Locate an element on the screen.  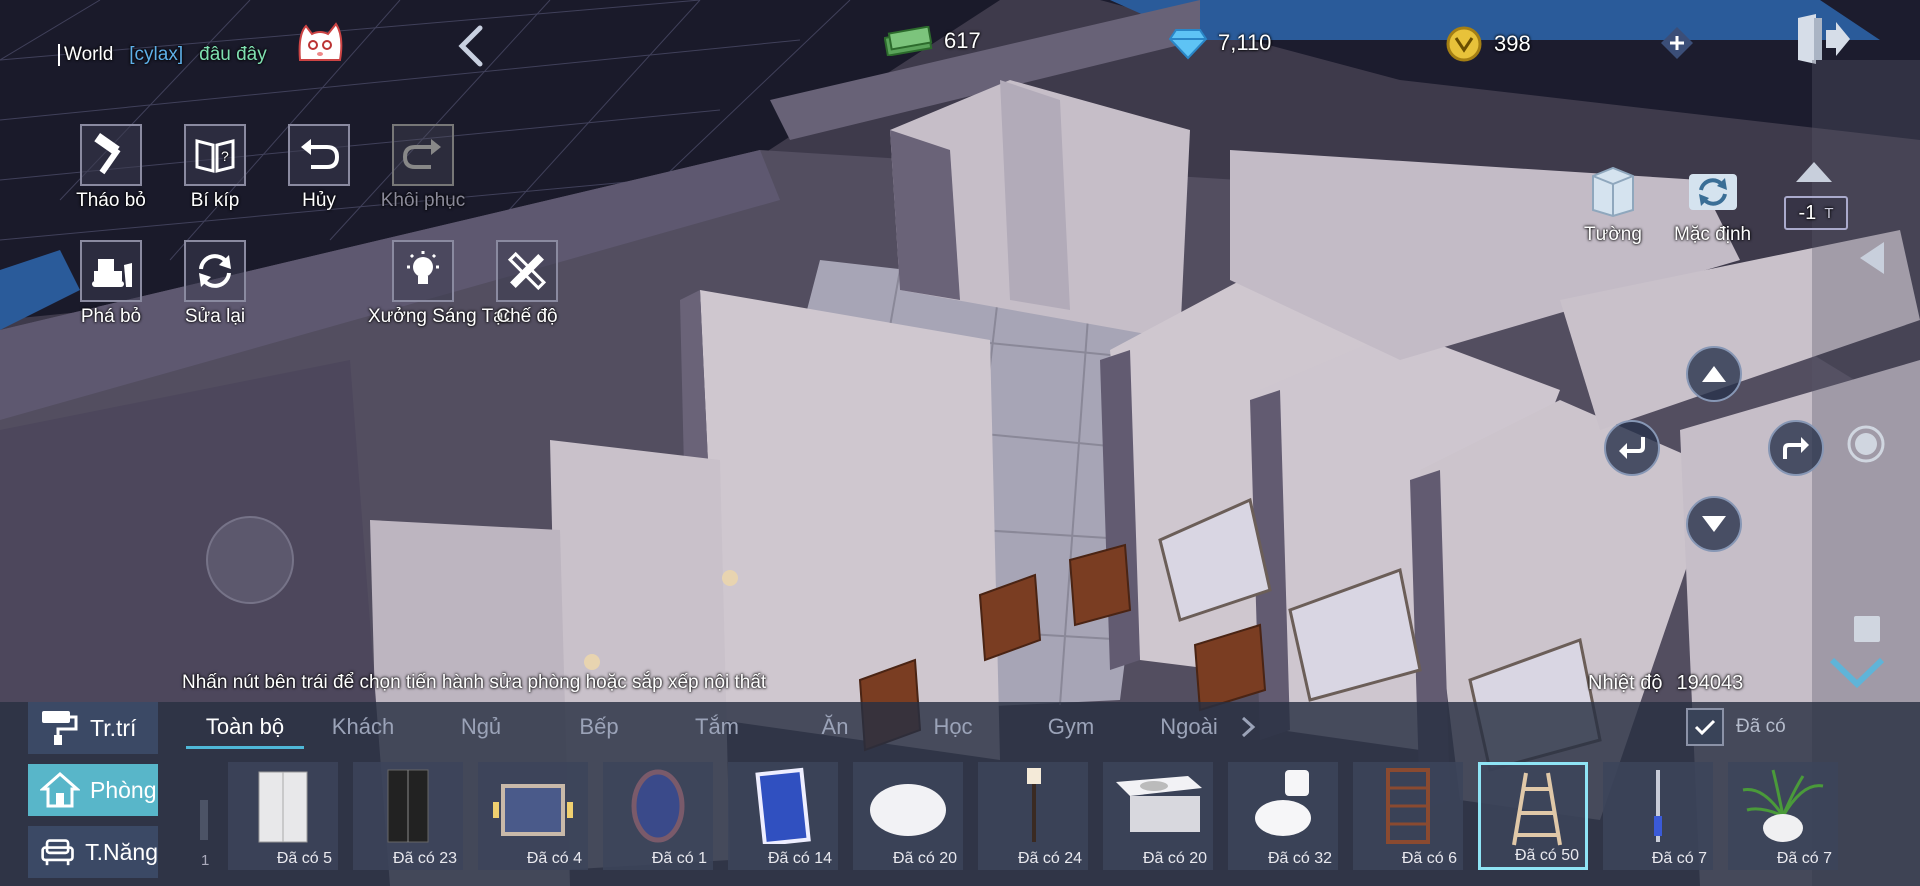
triangle-up-icon is located at coordinates (1714, 374).